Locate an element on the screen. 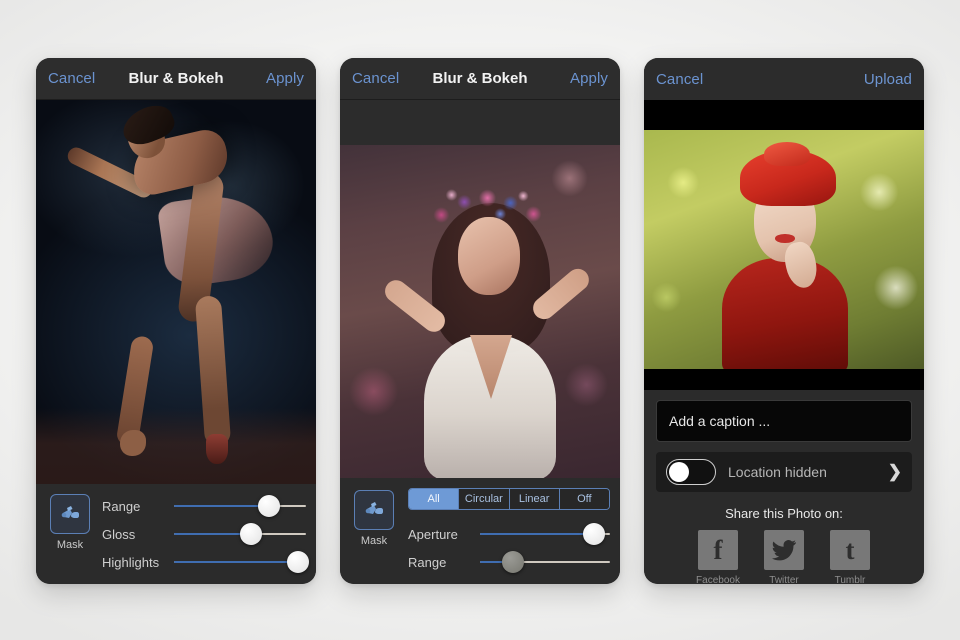 This screenshot has height=640, width=960. phone2-mask-label: Mask is located at coordinates (374, 541).